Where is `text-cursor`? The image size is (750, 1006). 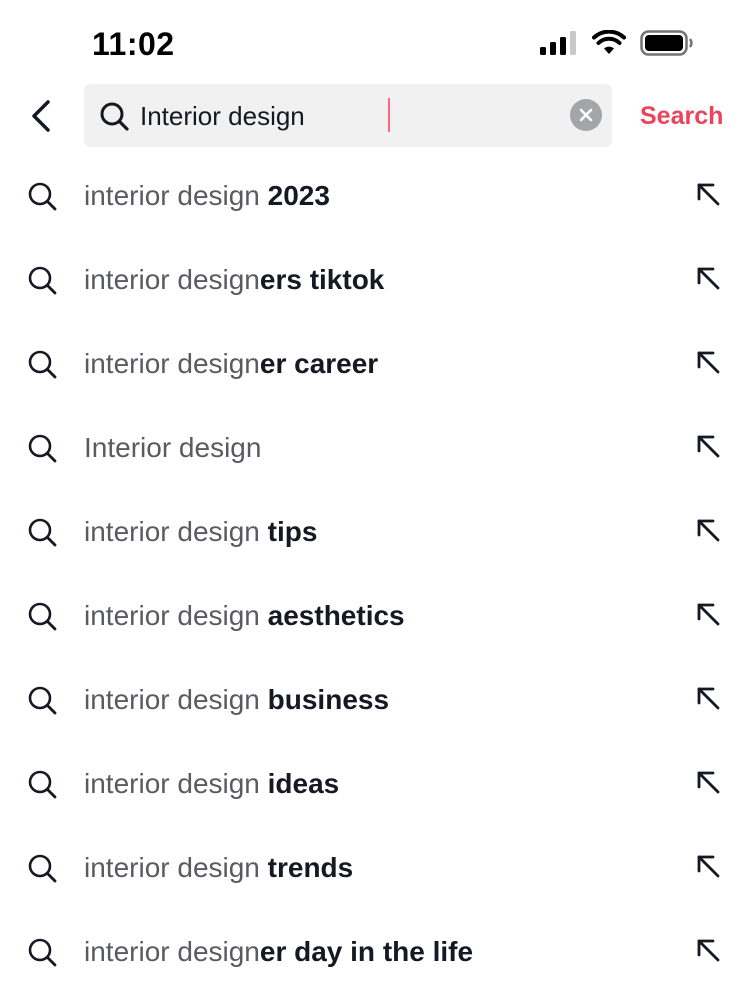 text-cursor is located at coordinates (389, 115).